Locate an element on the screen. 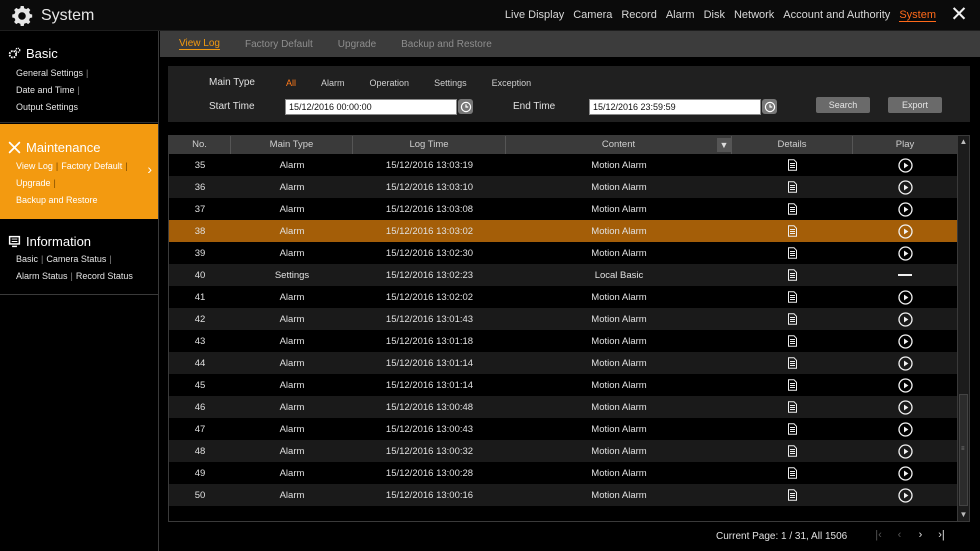 The height and width of the screenshot is (551, 980). sidebar-item-record-status: Record Status is located at coordinates (104, 276).